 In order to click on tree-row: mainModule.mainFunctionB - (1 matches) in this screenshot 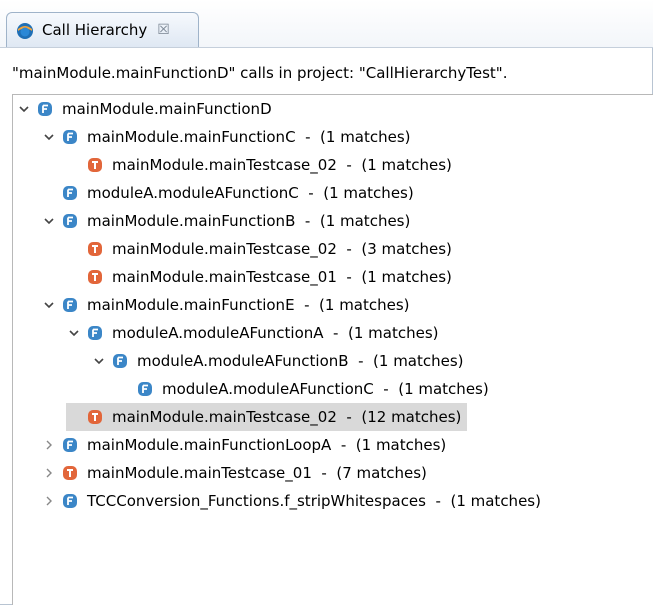, I will do `click(225, 221)`.